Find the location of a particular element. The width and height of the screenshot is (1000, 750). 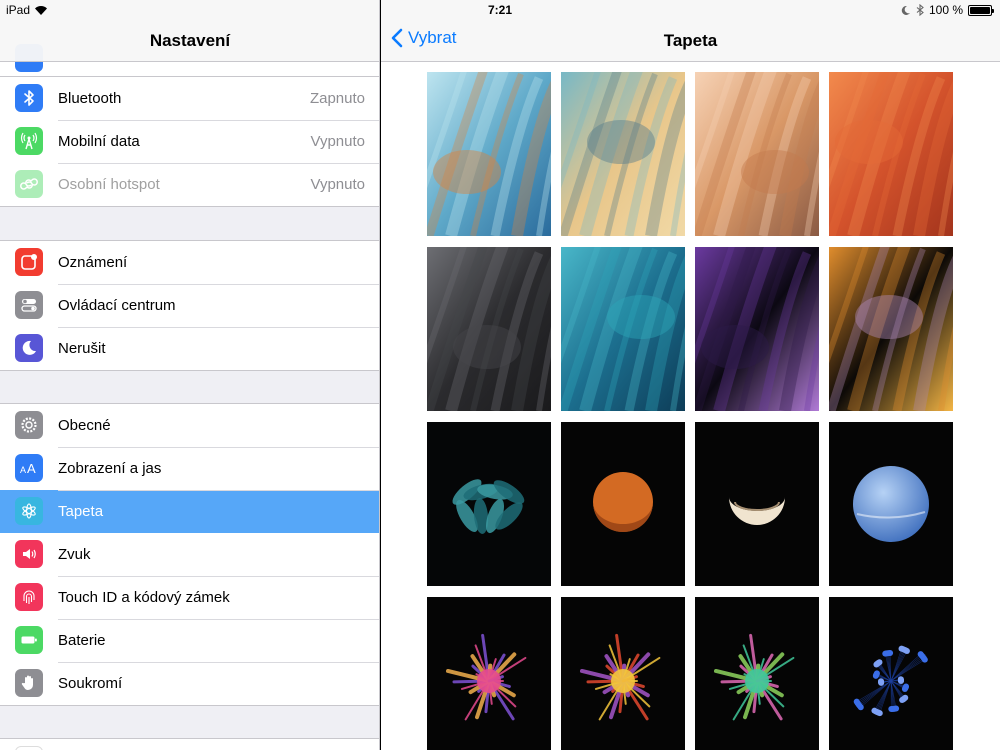

status-bar: iPad 7:21 100 % is located at coordinates (500, 10).